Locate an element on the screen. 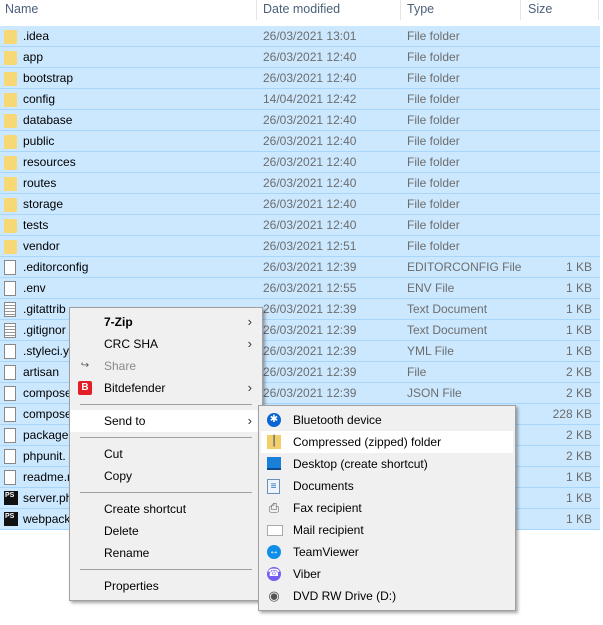 This screenshot has width=603, height=625. file-row: resources 26/03/2021 12:40 File folder is located at coordinates (300, 162).